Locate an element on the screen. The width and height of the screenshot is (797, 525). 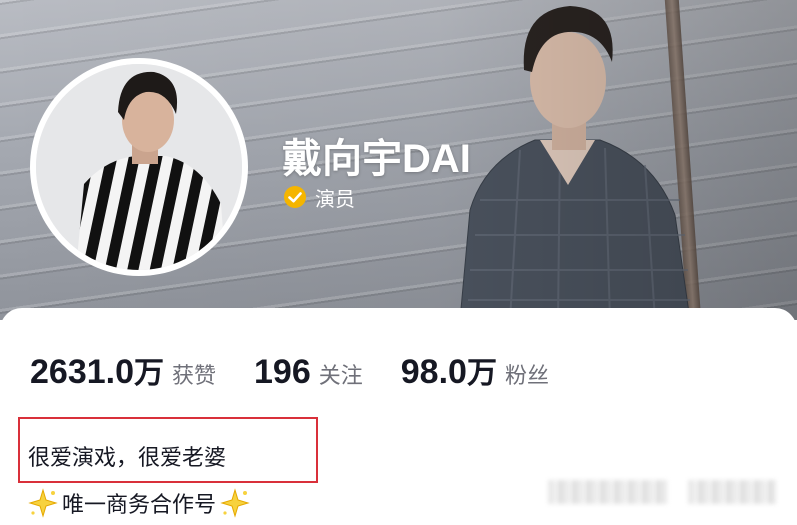
stat-followers-unit: 万 is located at coordinates (481, 373).